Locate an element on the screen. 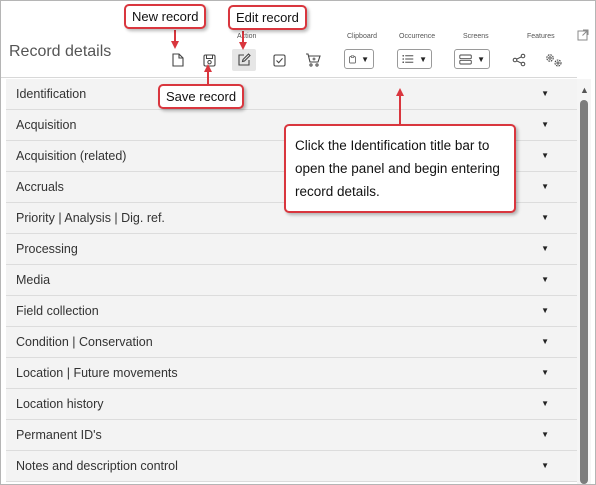 Image resolution: width=596 pixels, height=485 pixels. share-button is located at coordinates (519, 60).